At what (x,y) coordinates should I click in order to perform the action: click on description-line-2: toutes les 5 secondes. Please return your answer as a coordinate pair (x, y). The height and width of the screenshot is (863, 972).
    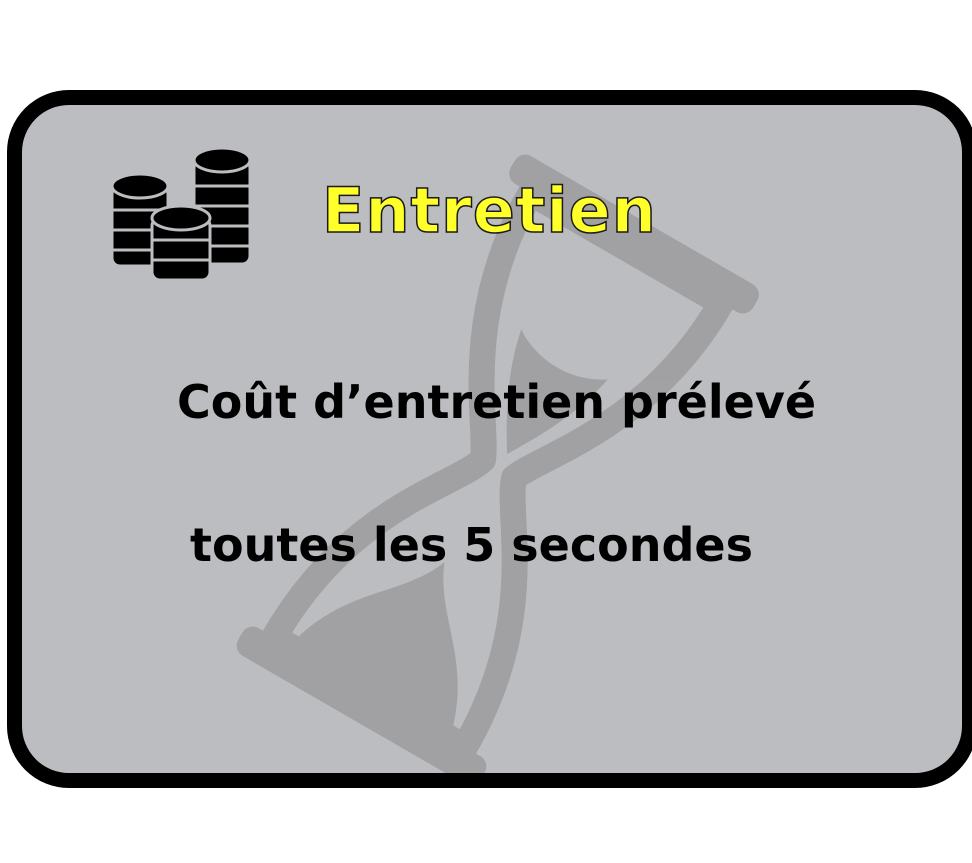
    Looking at the image, I should click on (472, 545).